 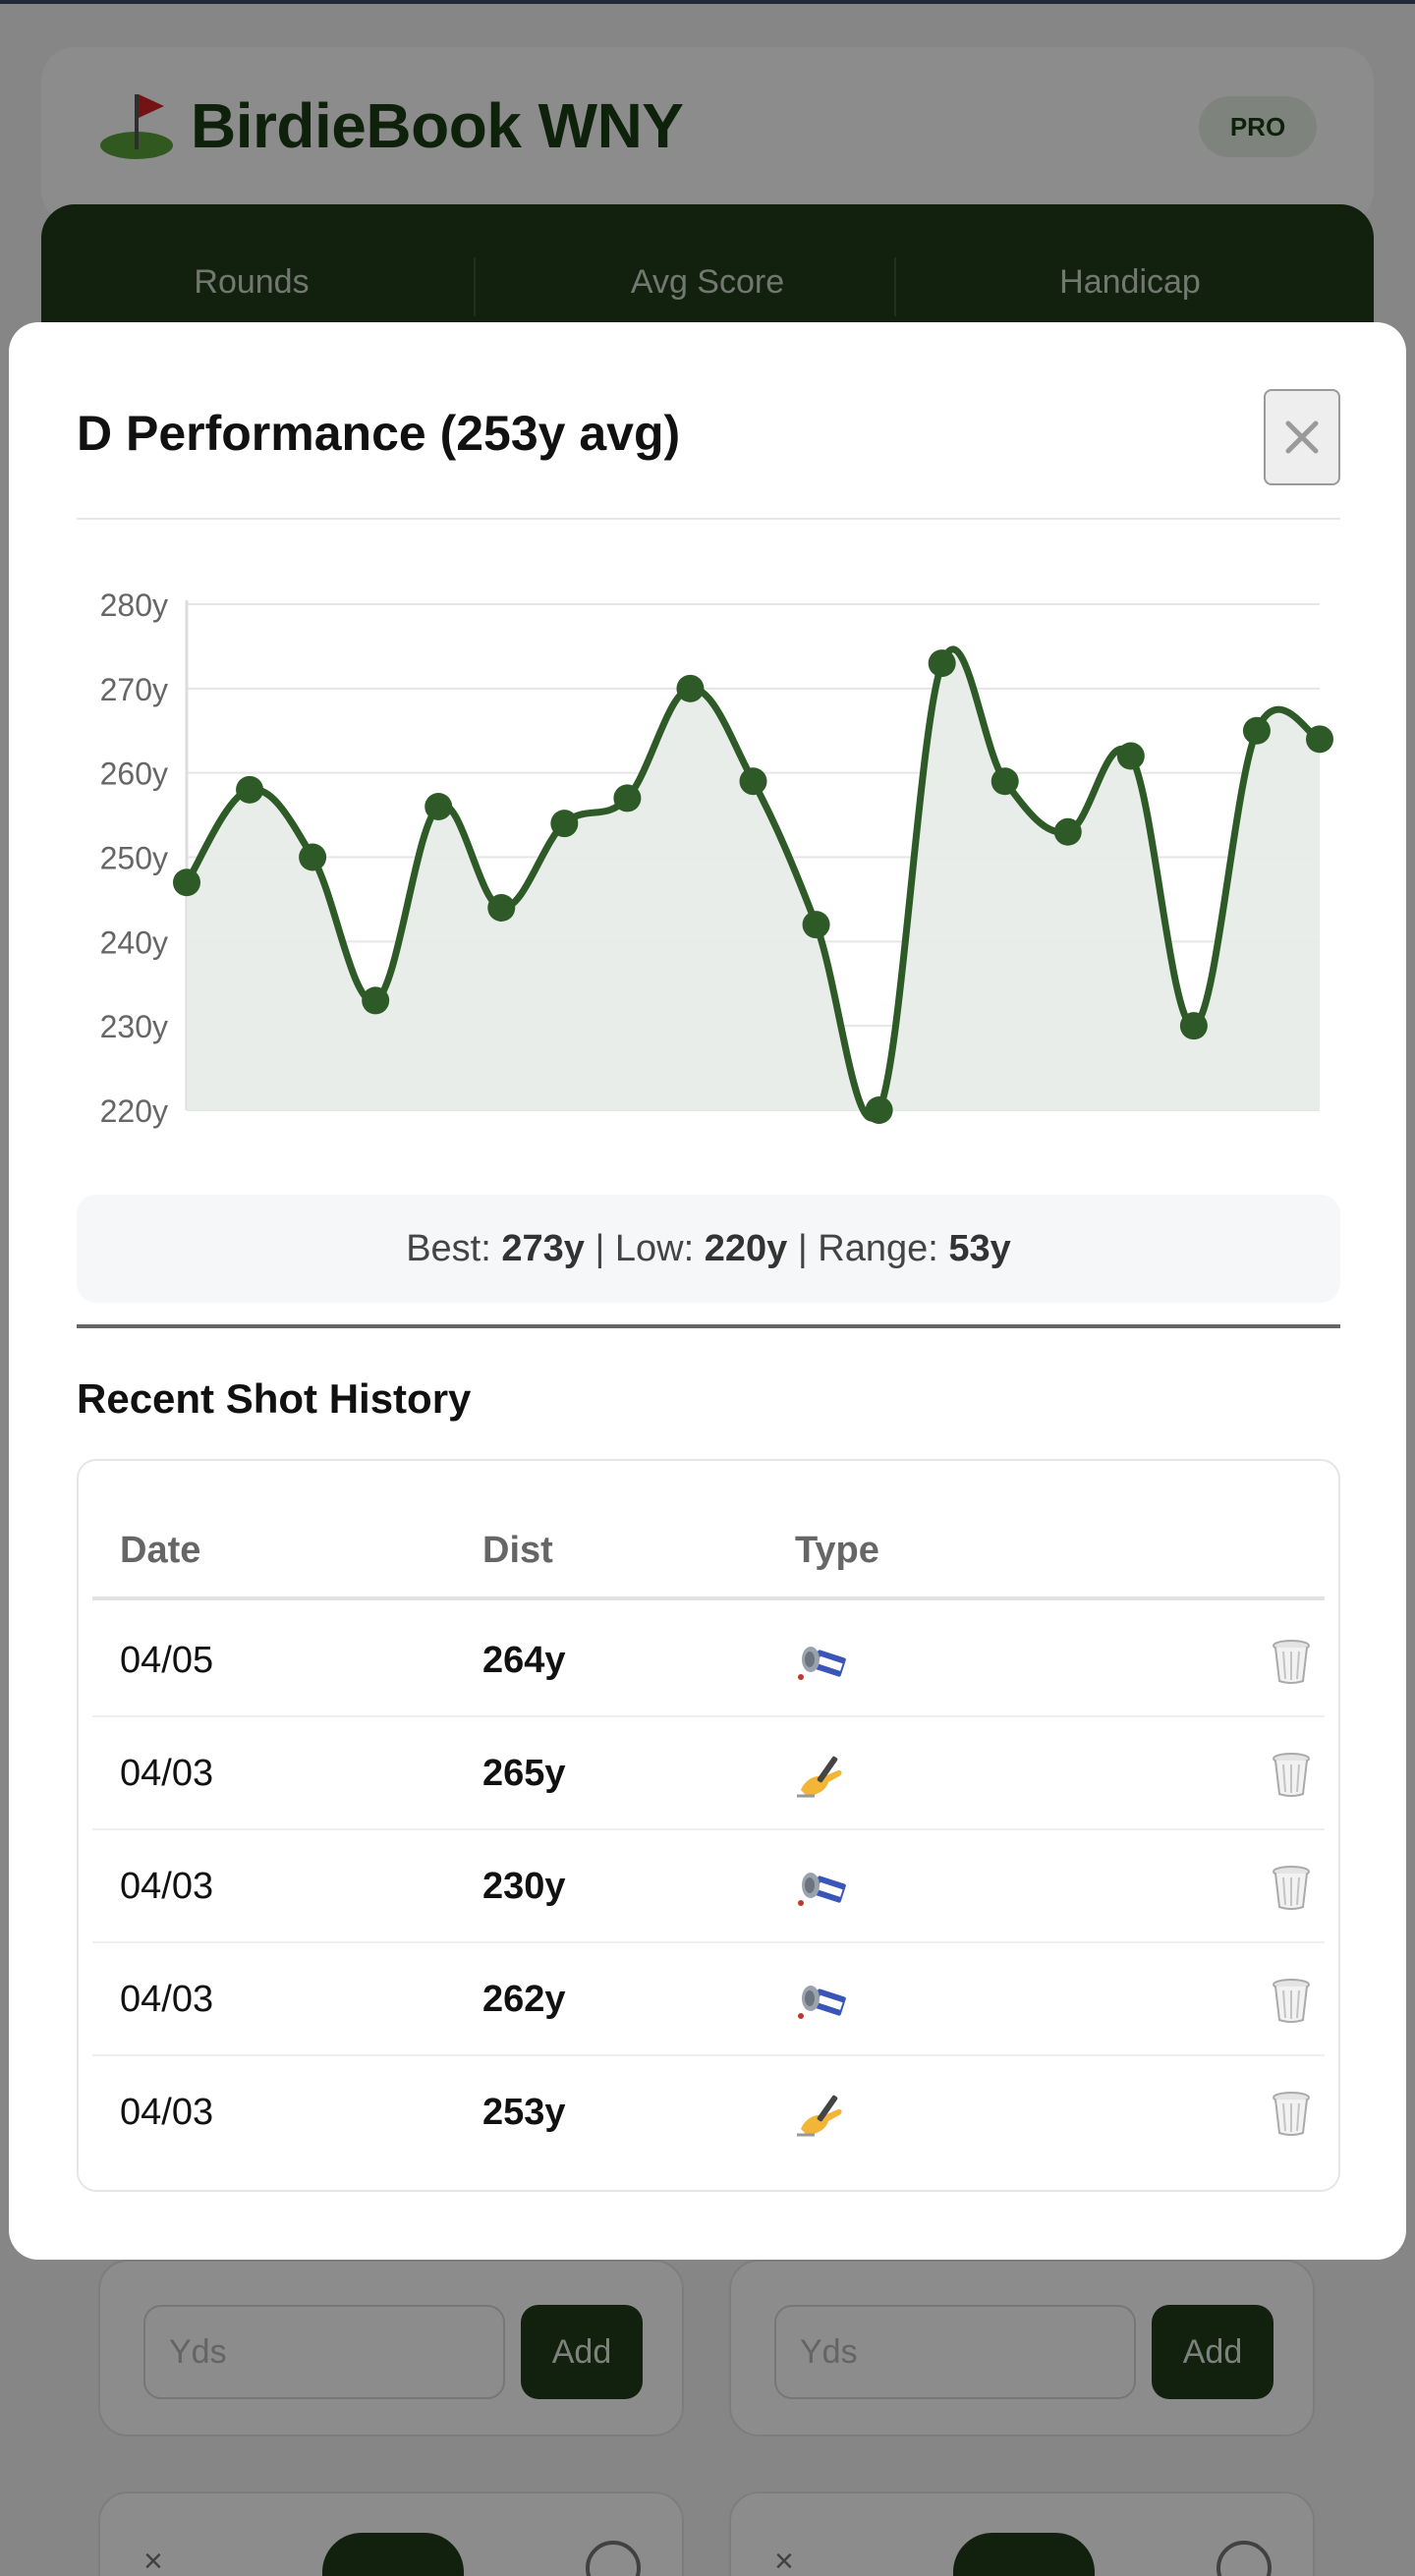 I want to click on history-title: Recent Shot History, so click(x=274, y=1398).